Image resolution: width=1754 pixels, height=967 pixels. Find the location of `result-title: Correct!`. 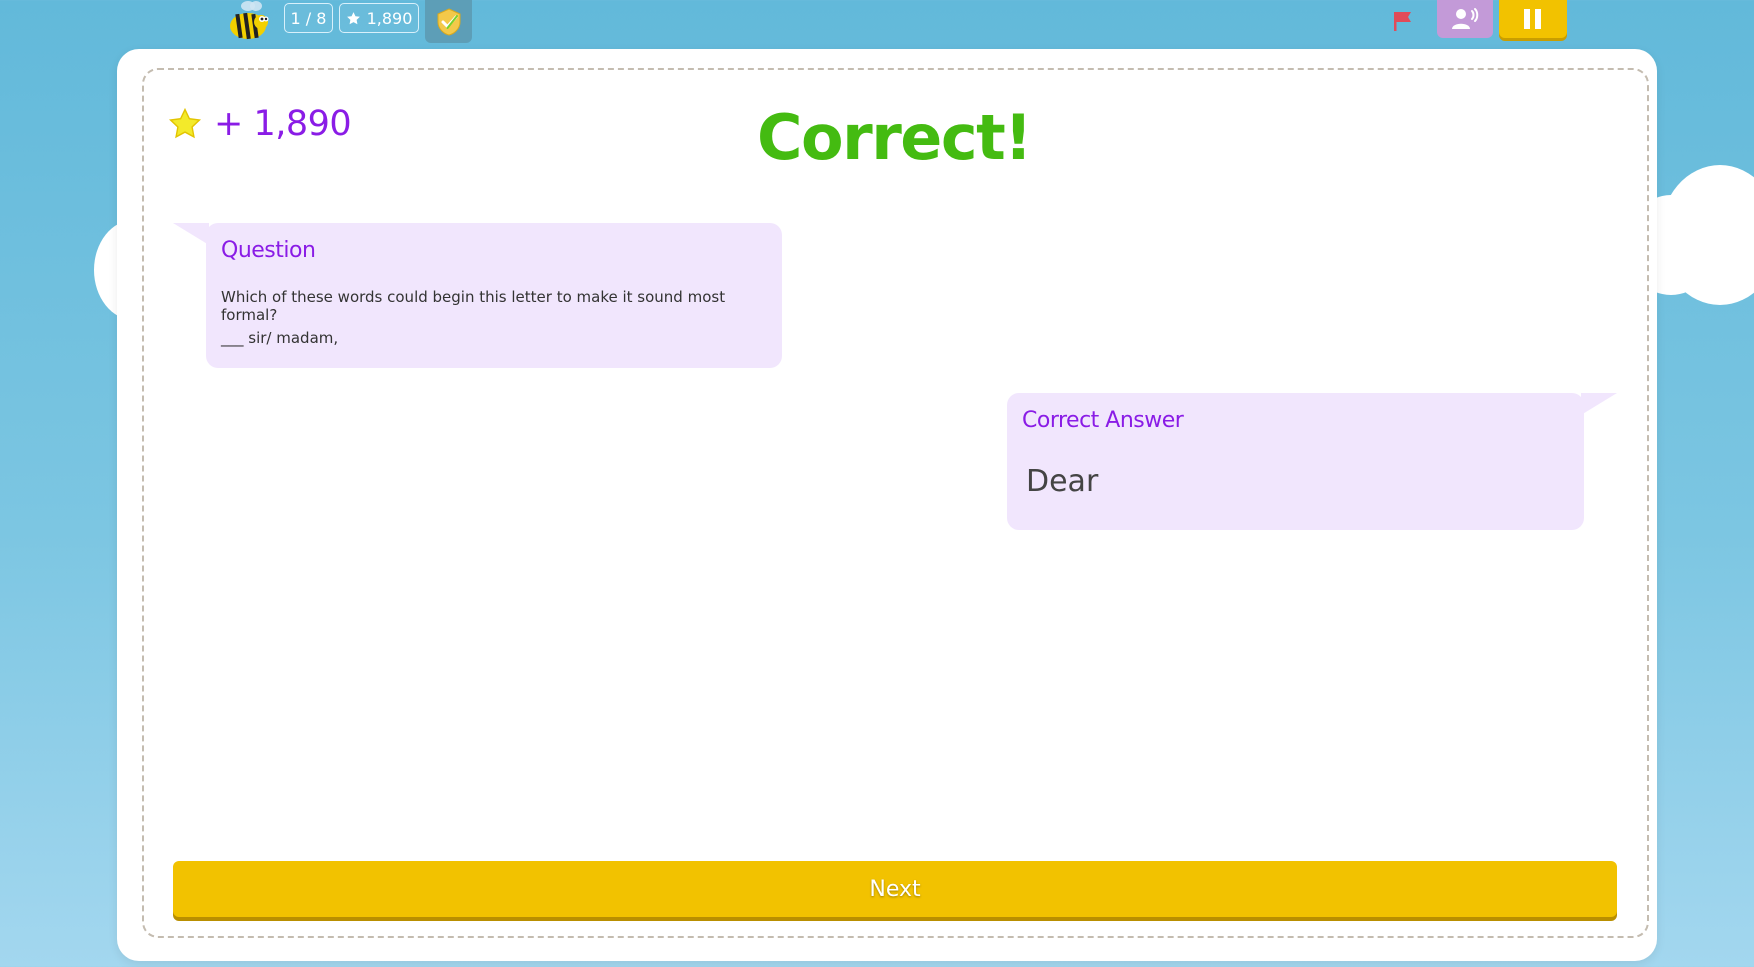

result-title: Correct! is located at coordinates (894, 137).